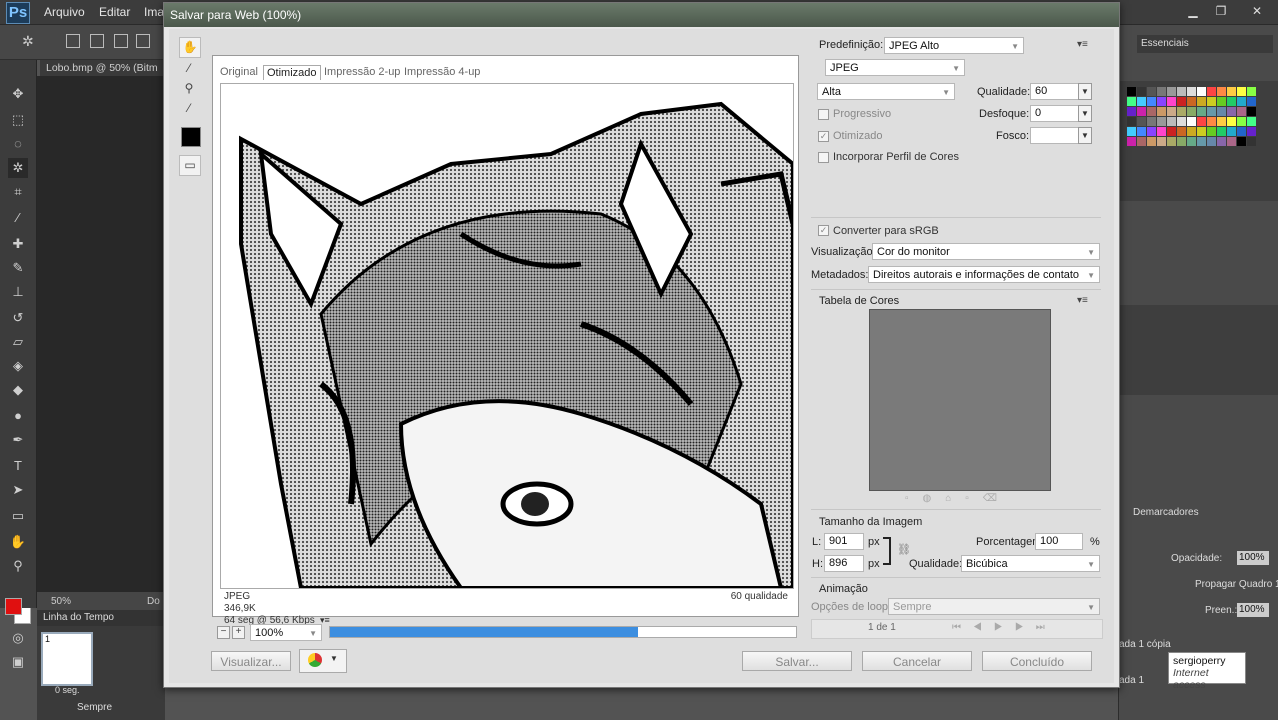  Describe the element at coordinates (18, 516) in the screenshot. I see `shape-tool-icon: ▭` at that location.